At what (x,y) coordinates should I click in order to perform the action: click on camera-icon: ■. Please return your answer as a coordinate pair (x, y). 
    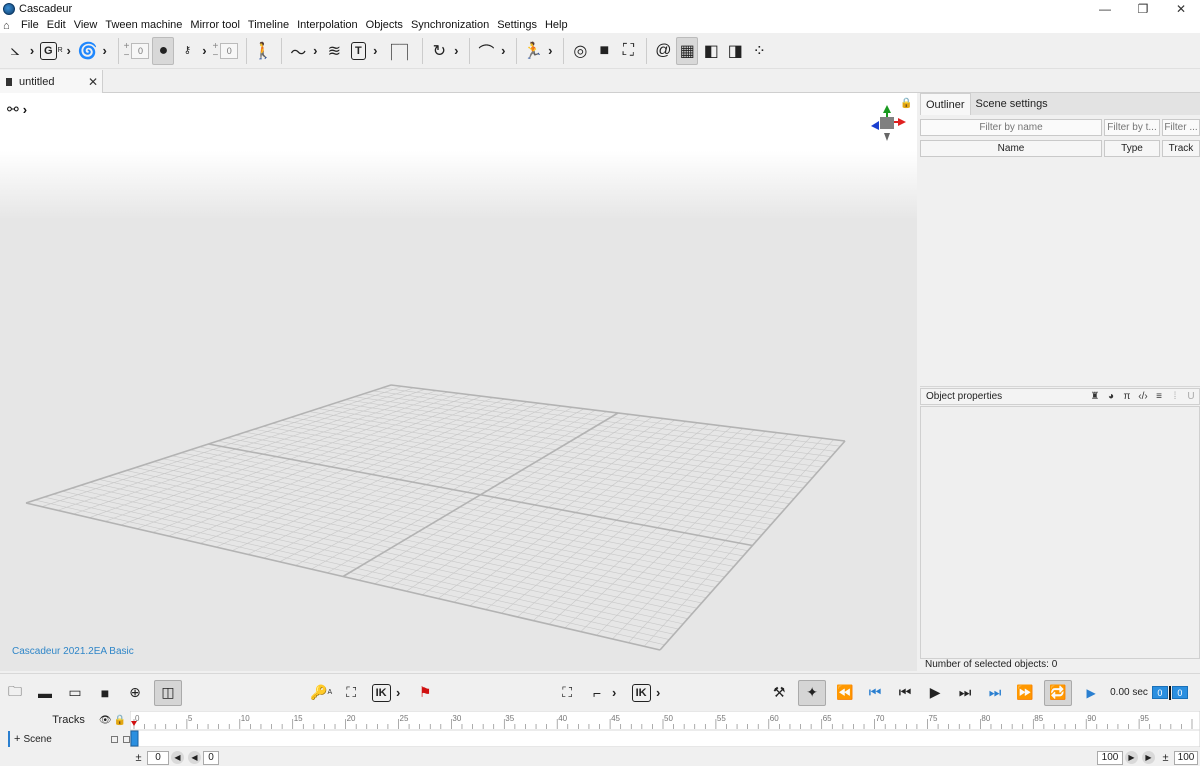
    Looking at the image, I should click on (604, 51).